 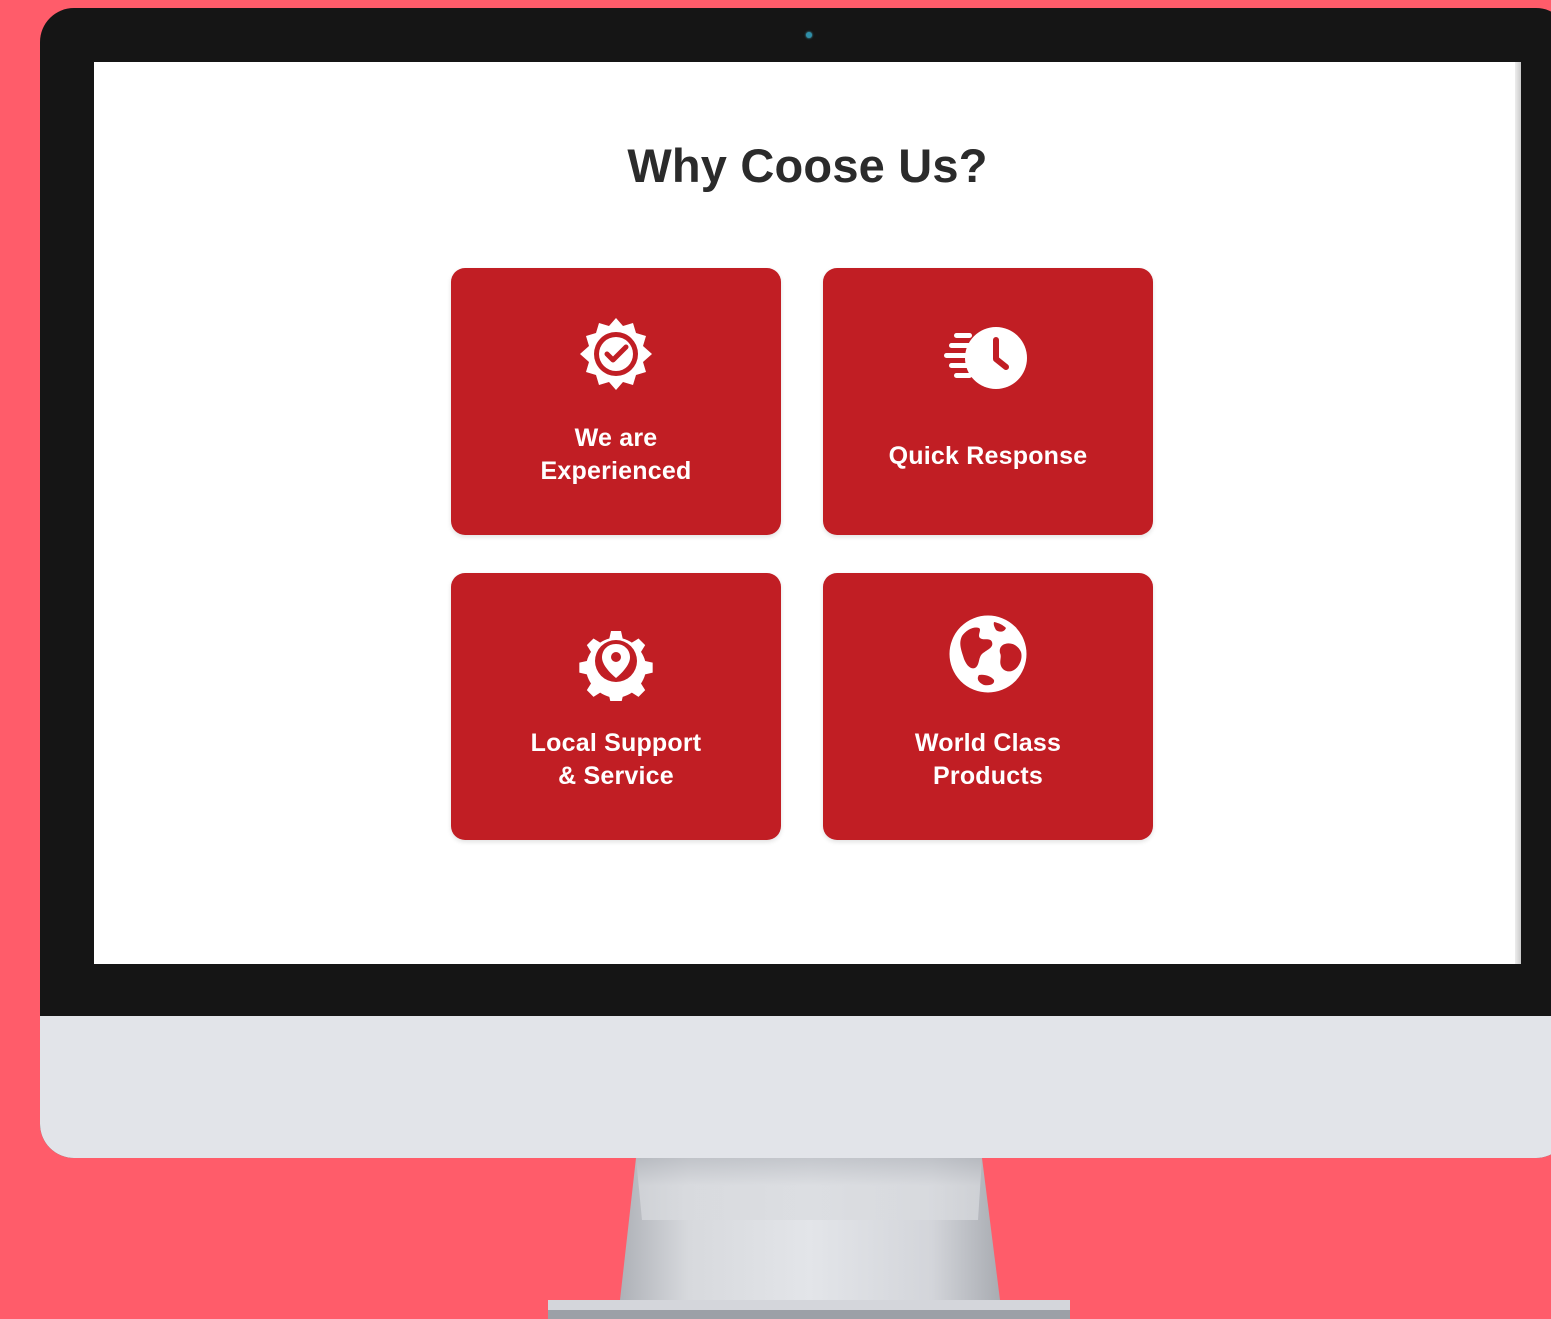 What do you see at coordinates (985, 358) in the screenshot?
I see `fast-clock-icon` at bounding box center [985, 358].